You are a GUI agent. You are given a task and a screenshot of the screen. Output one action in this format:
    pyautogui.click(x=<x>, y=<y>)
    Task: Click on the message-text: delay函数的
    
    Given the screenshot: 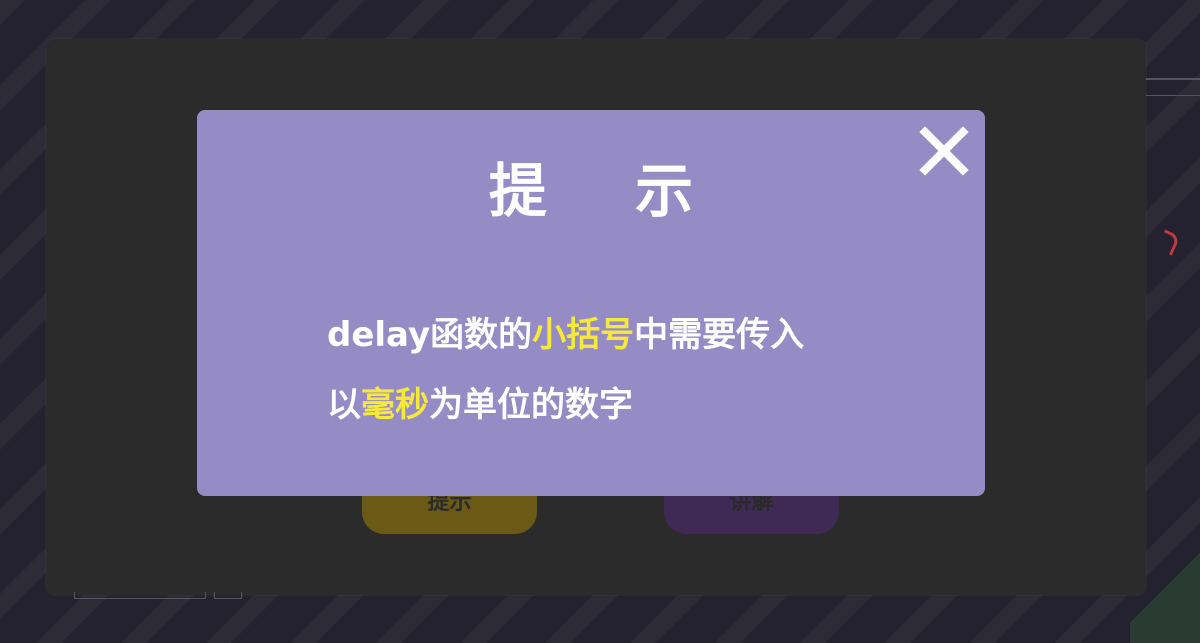 What is the action you would take?
    pyautogui.click(x=430, y=335)
    